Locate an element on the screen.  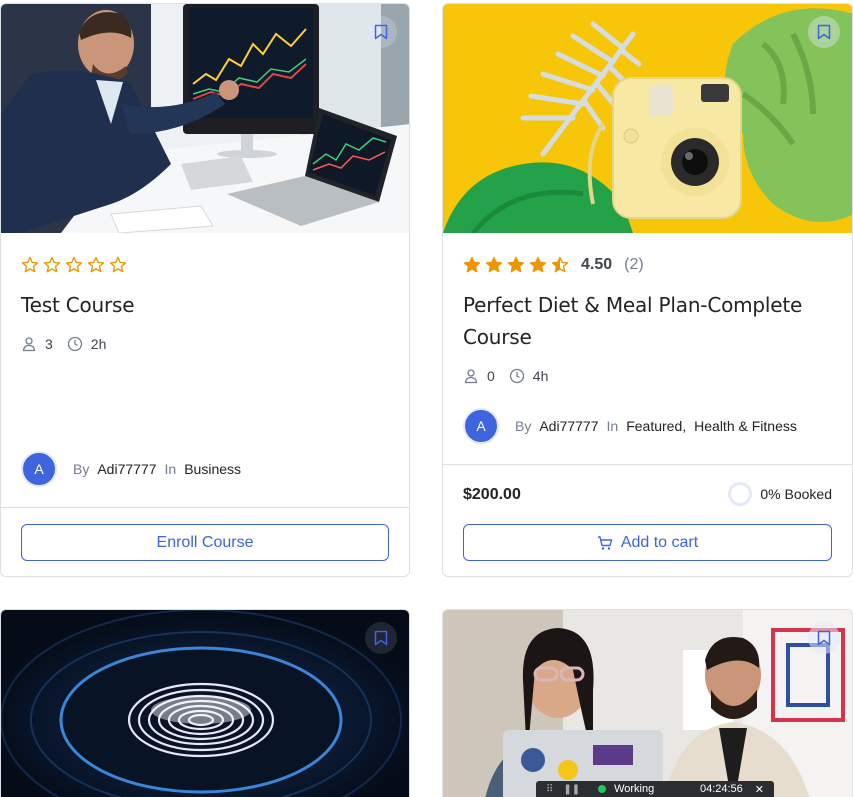
course-meta: 0 4h is located at coordinates (512, 376).